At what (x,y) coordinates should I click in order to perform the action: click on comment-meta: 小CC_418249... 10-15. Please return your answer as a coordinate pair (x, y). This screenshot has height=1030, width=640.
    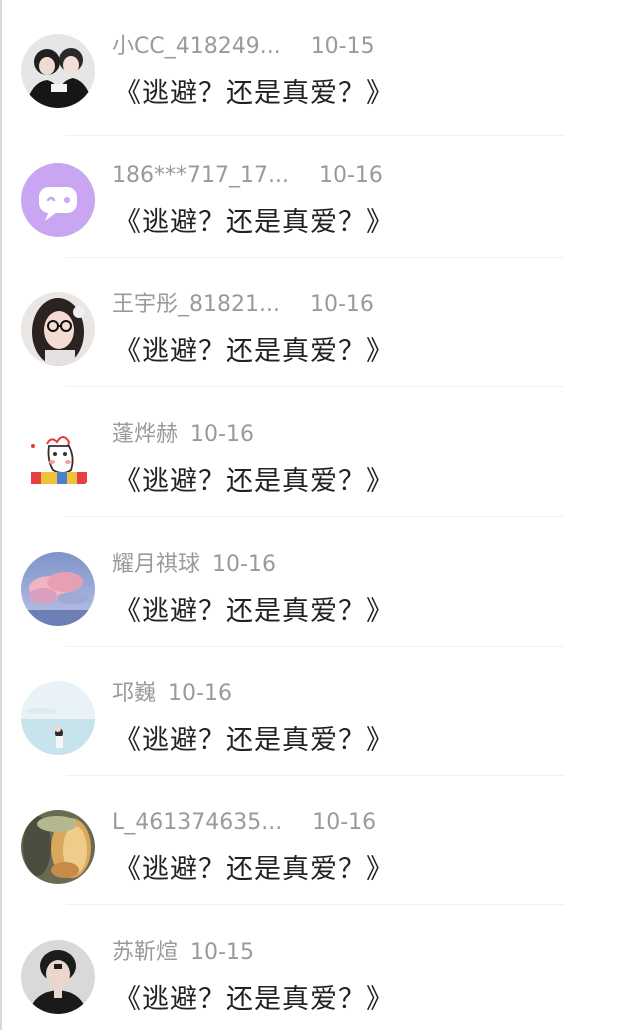
    Looking at the image, I should click on (243, 47).